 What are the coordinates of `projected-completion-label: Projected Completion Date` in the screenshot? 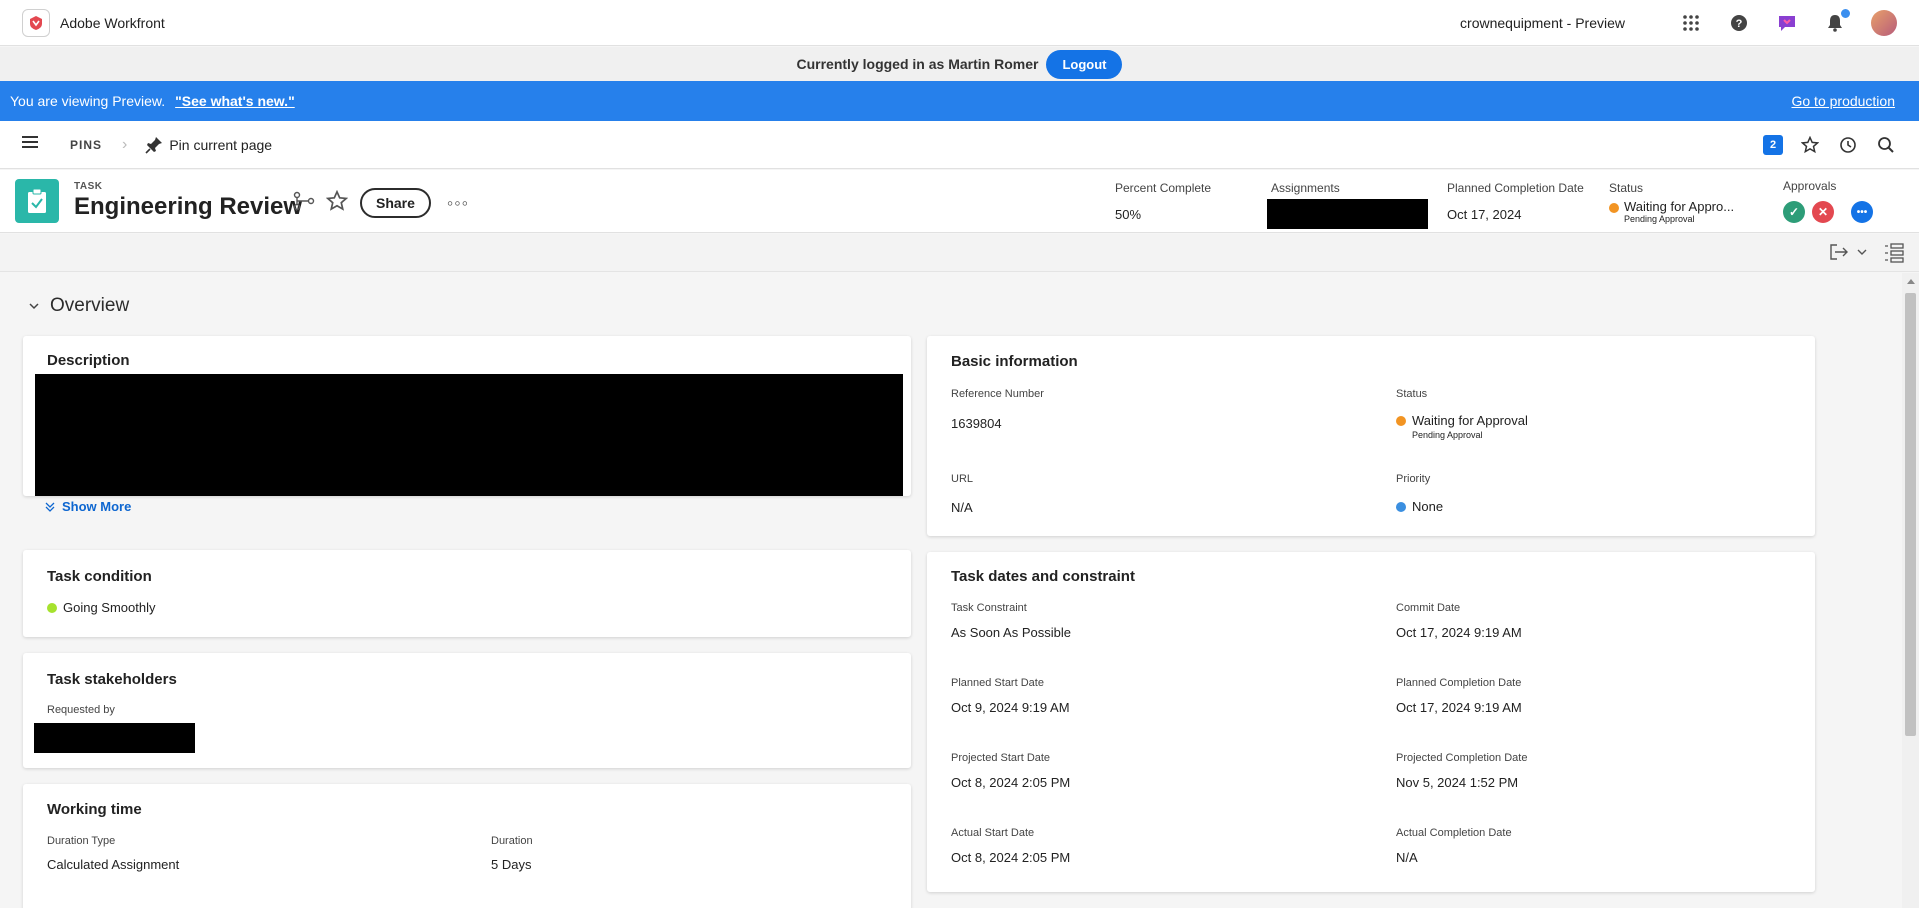 It's located at (1462, 758).